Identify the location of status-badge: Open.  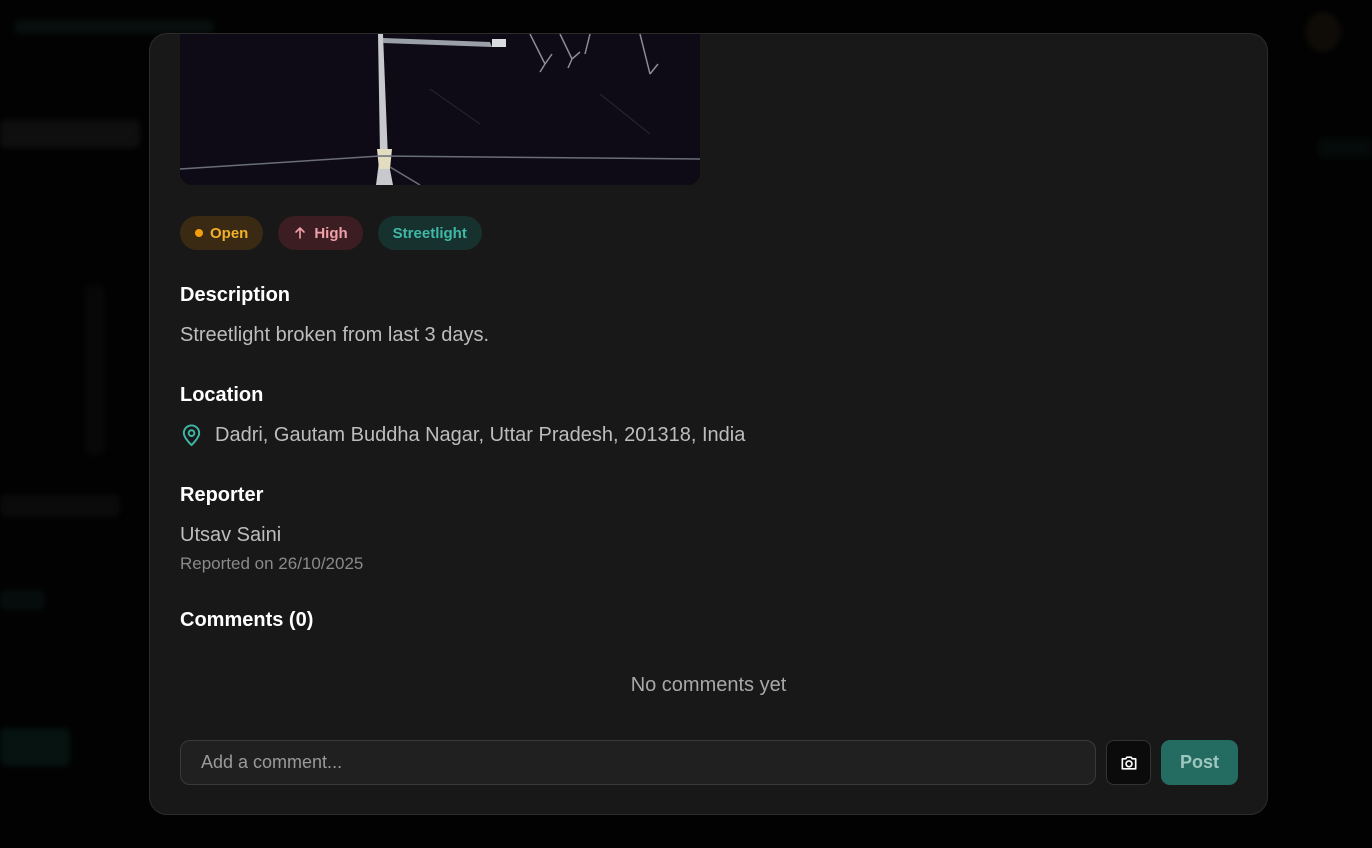
(222, 233).